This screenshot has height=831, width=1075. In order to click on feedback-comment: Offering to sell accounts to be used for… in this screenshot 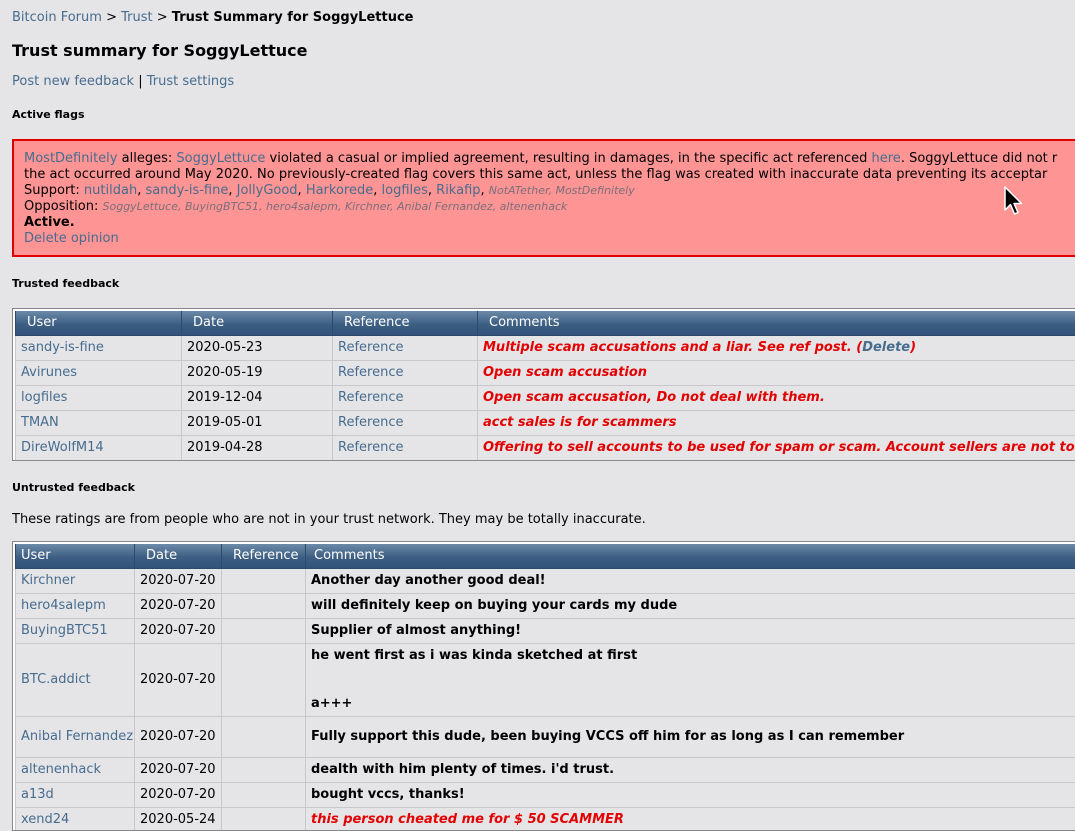, I will do `click(776, 447)`.